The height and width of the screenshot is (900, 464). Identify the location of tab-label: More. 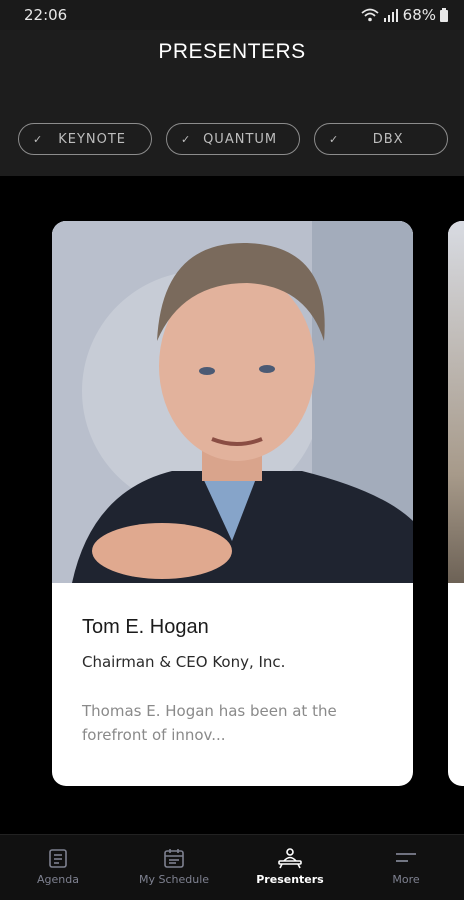
(406, 879).